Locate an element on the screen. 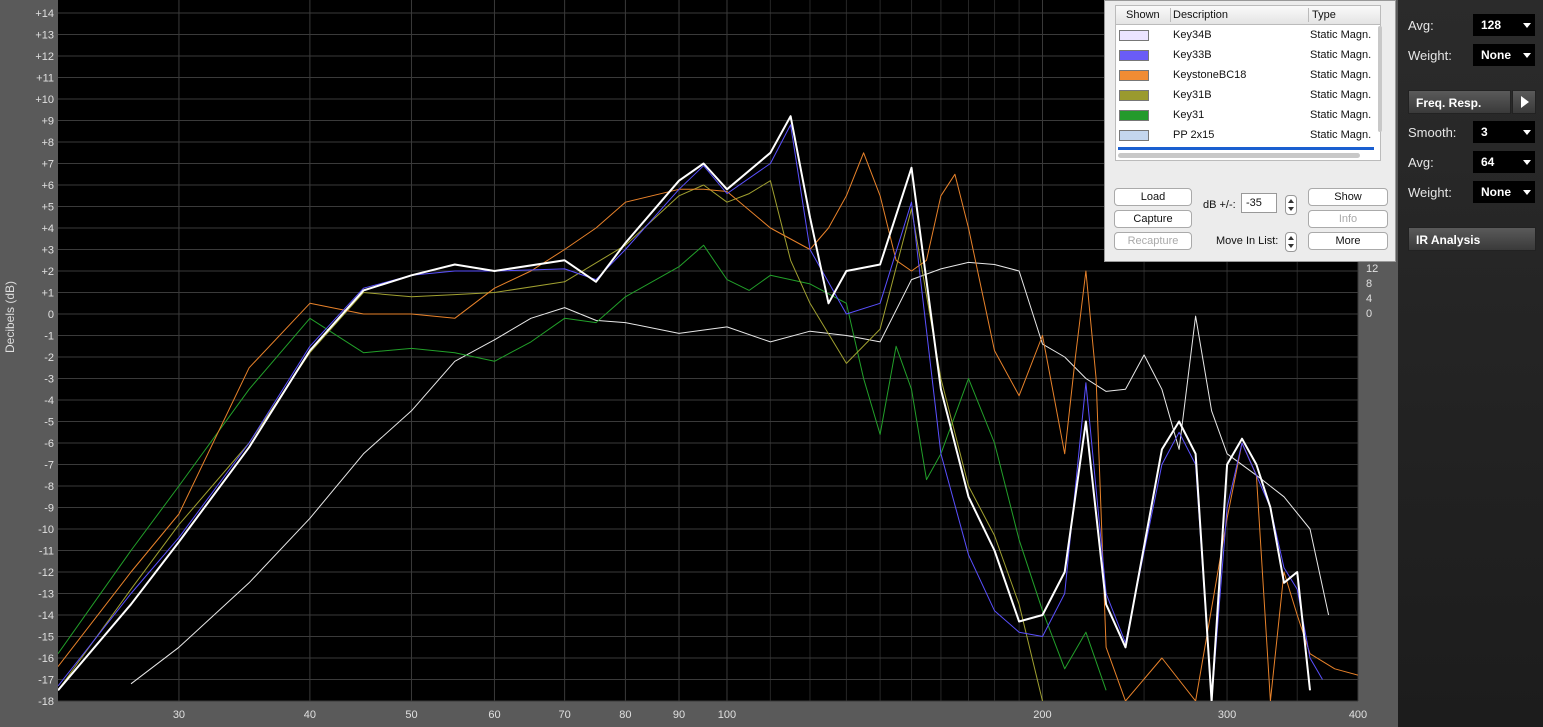 This screenshot has height=727, width=1543. list-item: KeystoneBC18 Static Magn. is located at coordinates (1247, 76).